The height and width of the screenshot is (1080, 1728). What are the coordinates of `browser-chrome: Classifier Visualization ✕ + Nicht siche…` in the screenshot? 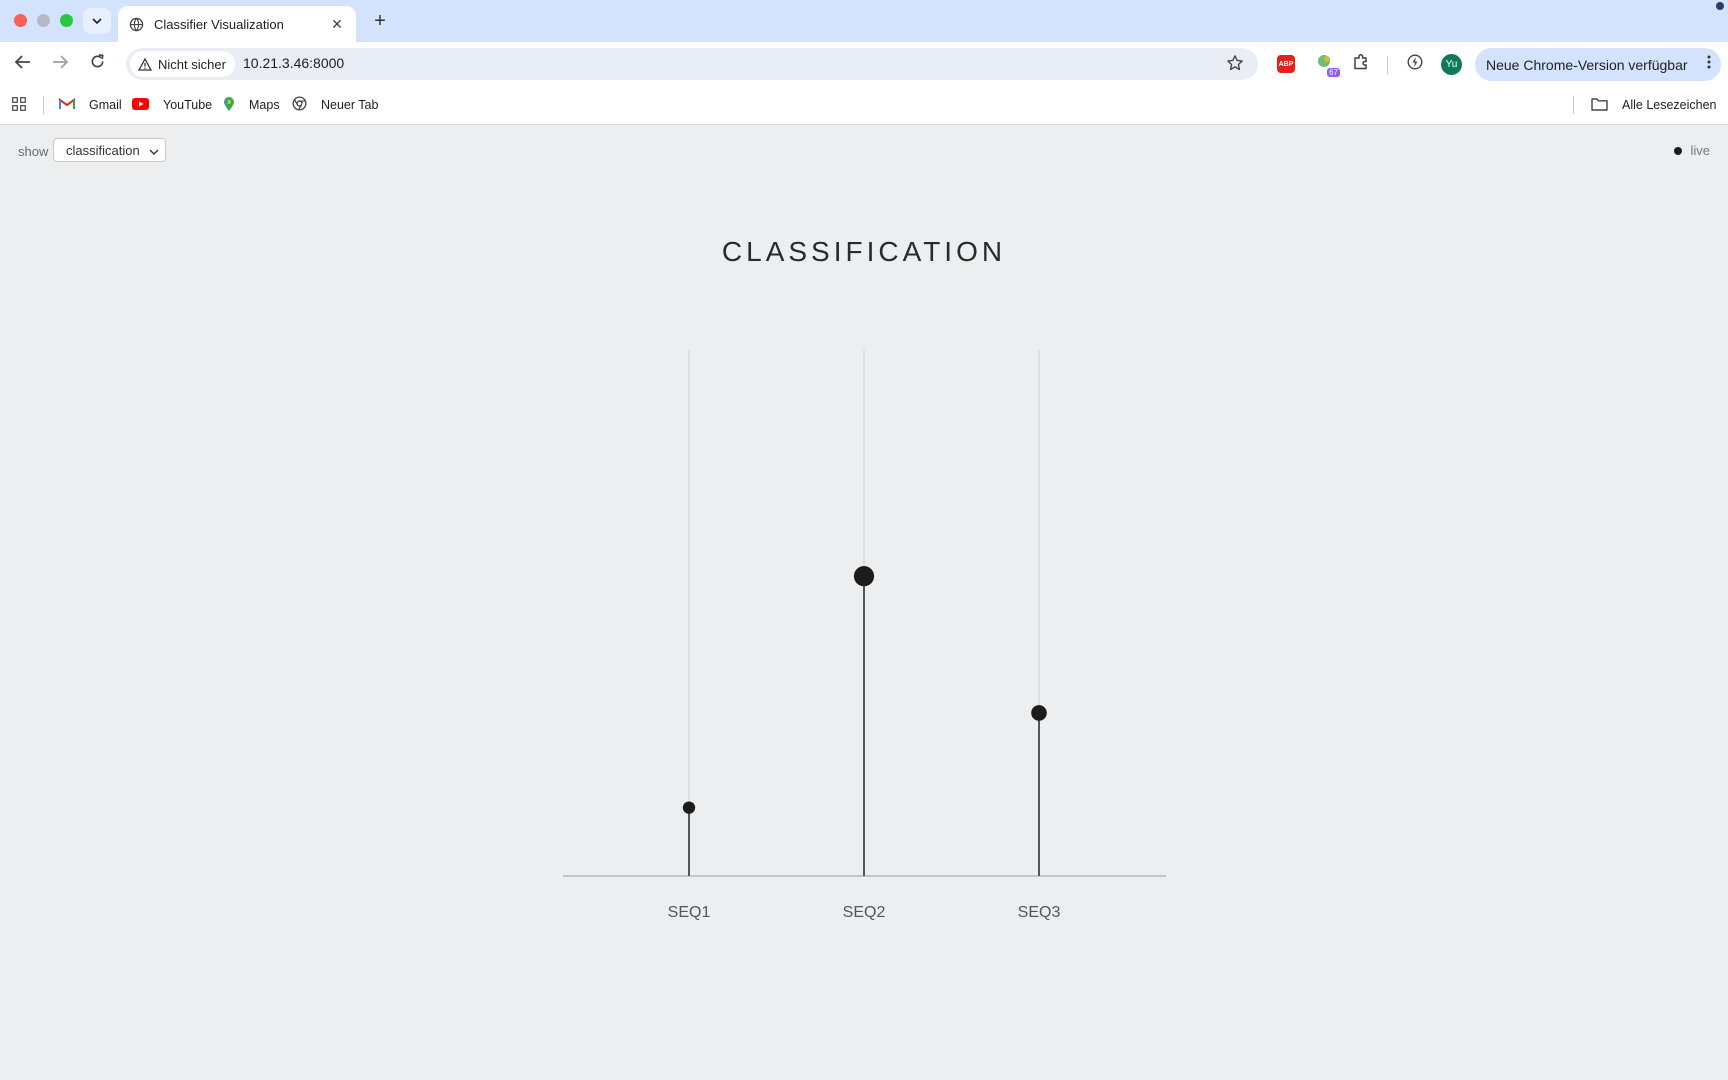 It's located at (864, 62).